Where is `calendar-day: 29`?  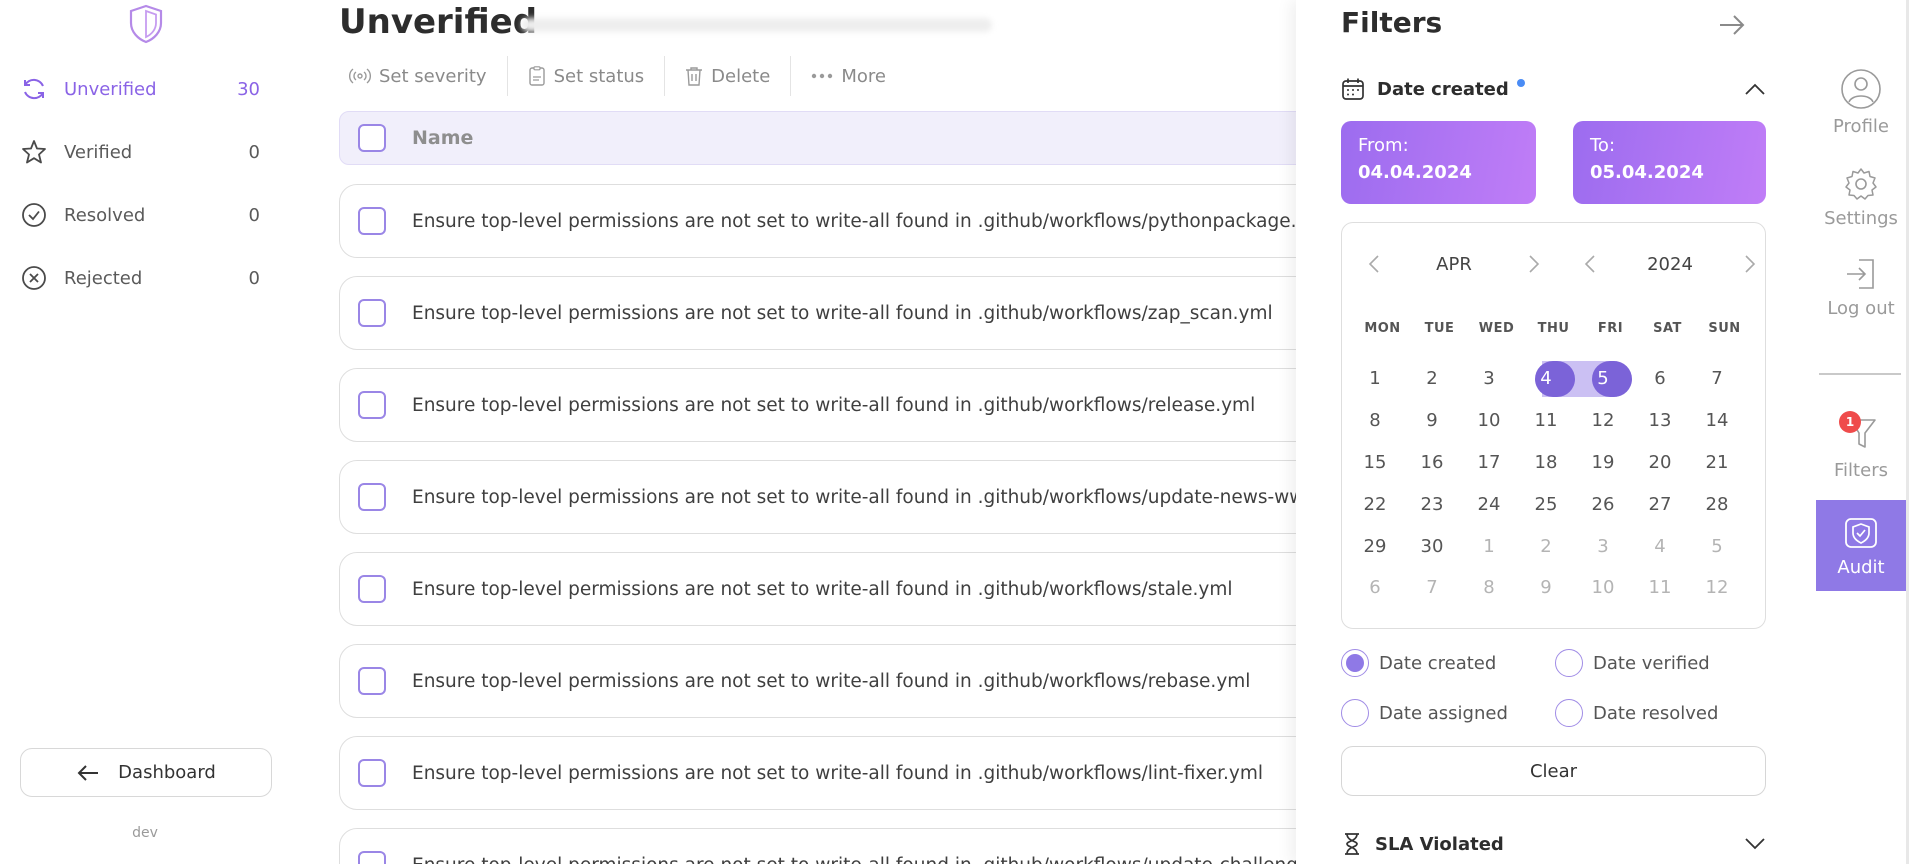
calendar-day: 29 is located at coordinates (1375, 547).